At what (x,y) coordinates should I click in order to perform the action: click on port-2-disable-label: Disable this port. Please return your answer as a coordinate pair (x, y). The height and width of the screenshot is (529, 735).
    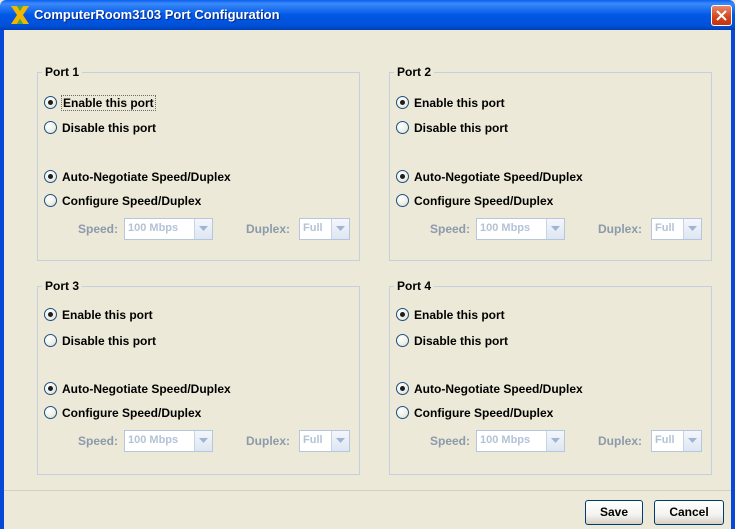
    Looking at the image, I should click on (461, 127).